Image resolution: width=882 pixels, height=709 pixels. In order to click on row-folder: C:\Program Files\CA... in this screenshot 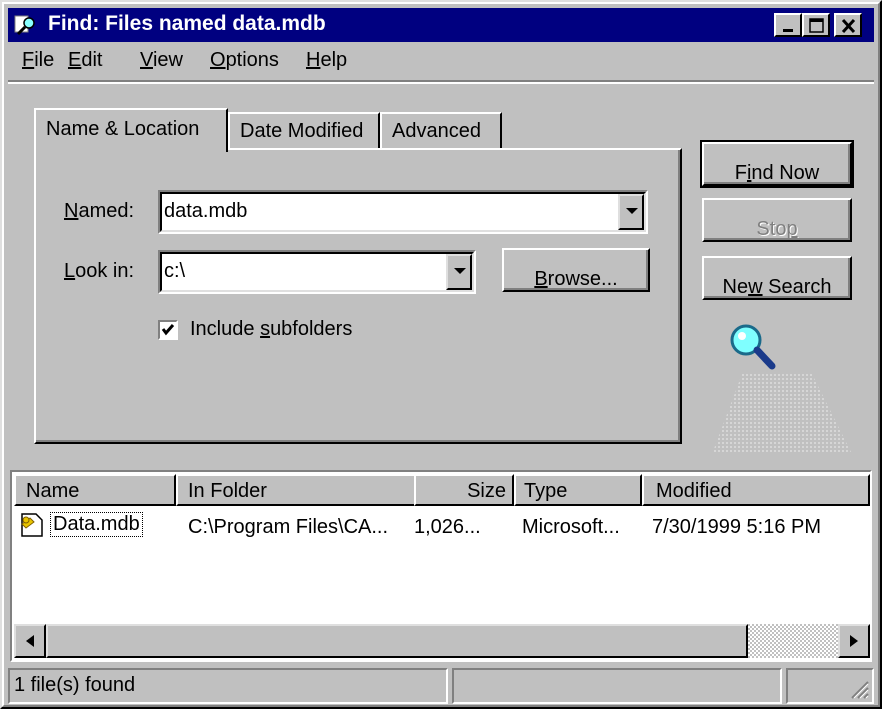, I will do `click(288, 527)`.